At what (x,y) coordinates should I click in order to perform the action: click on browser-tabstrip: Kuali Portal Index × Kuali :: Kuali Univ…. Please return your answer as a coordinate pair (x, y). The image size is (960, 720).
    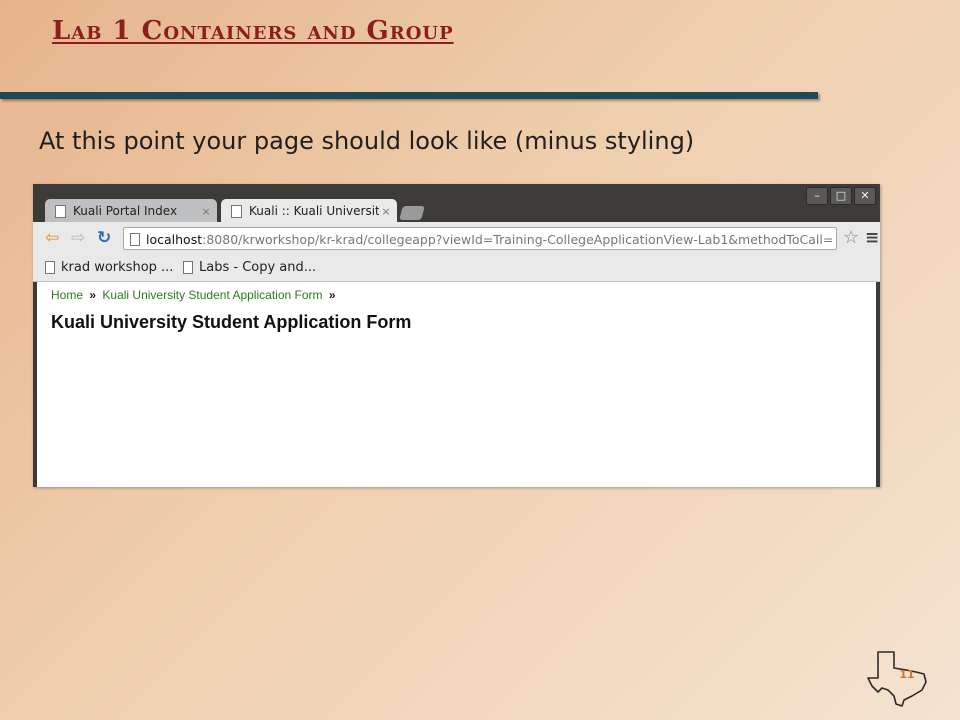
    Looking at the image, I should click on (456, 203).